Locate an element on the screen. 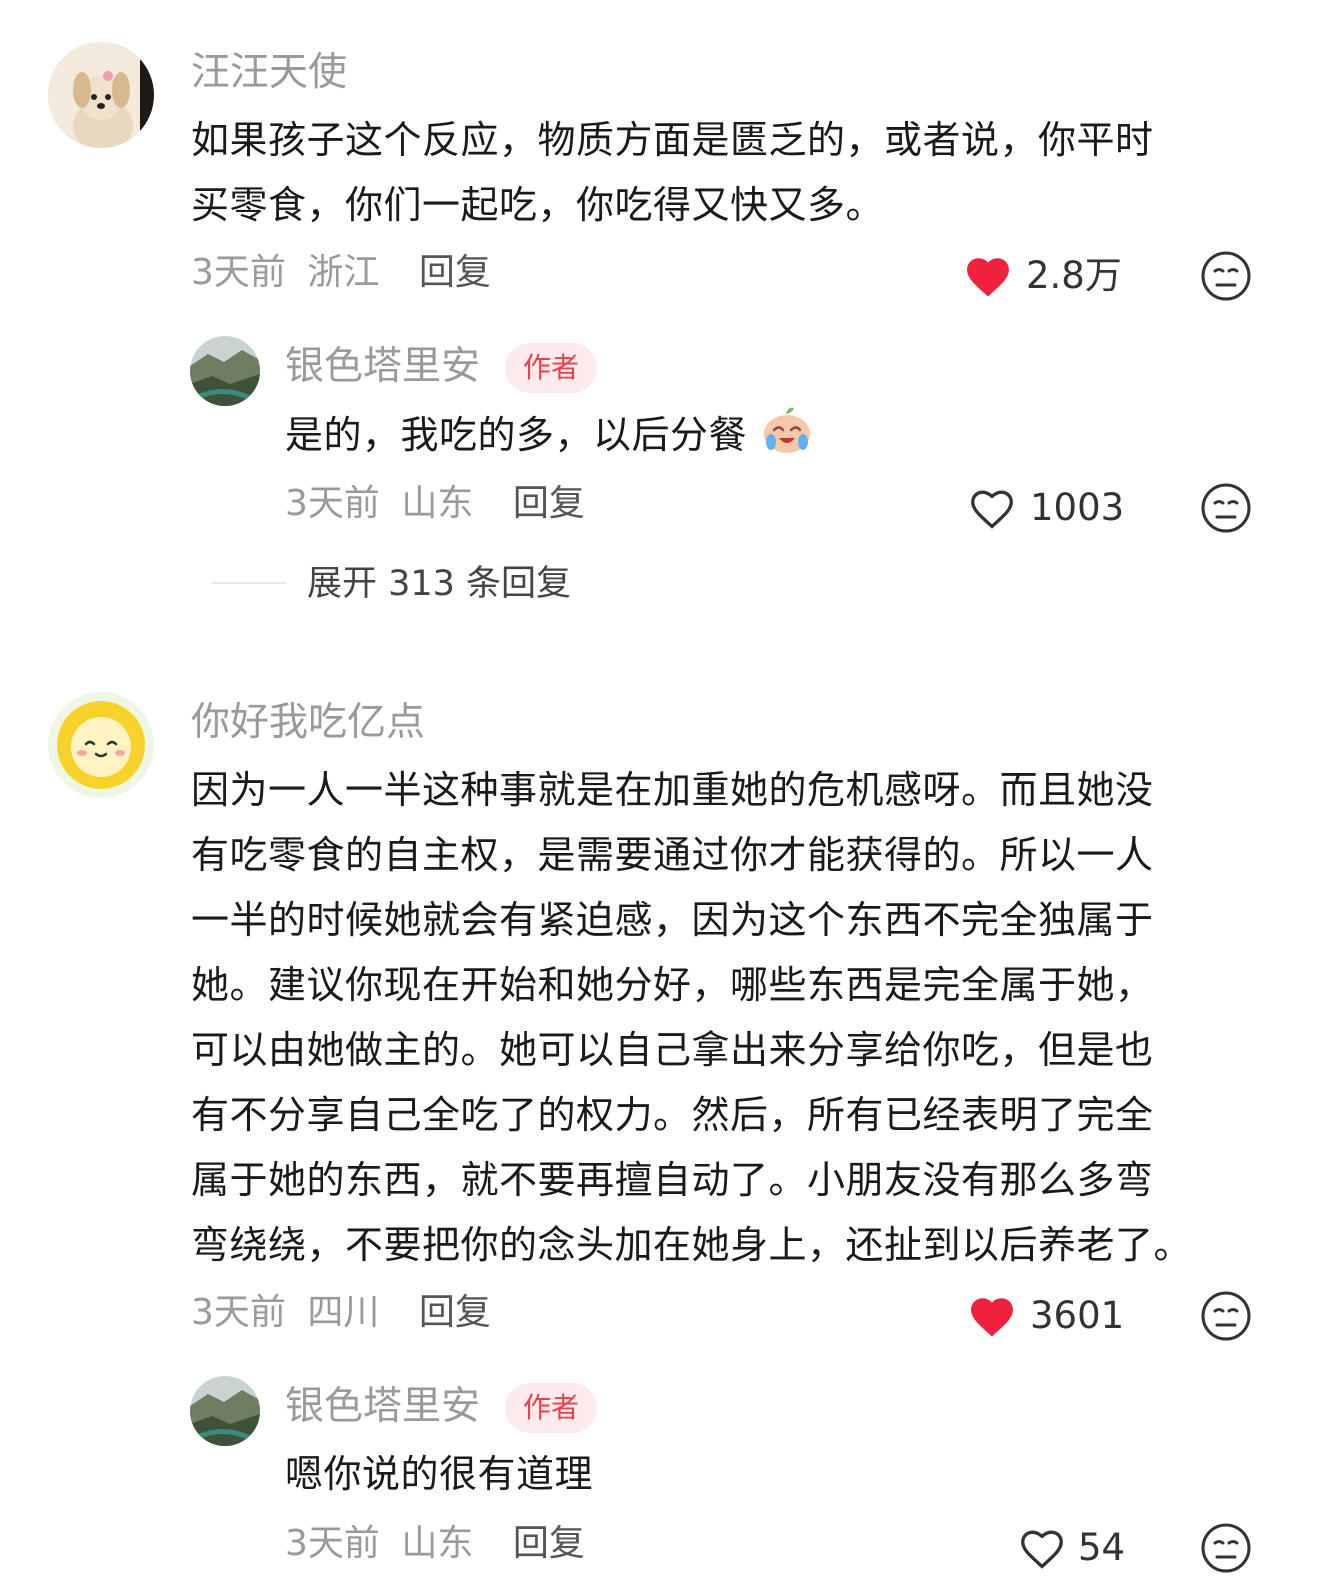 Image resolution: width=1320 pixels, height=1592 pixels. comment-username: 你好我吃亿点 is located at coordinates (308, 723).